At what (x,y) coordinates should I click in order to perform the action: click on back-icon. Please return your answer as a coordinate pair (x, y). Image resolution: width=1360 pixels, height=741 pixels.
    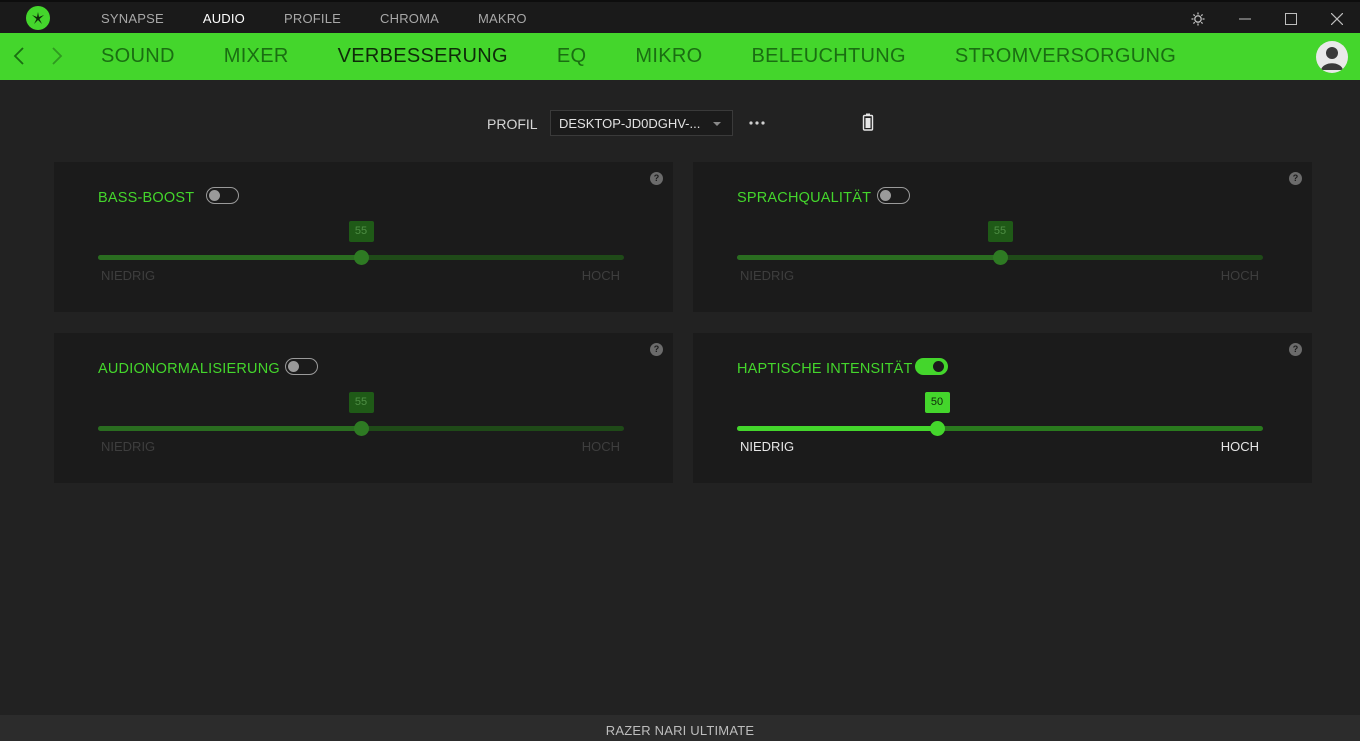
    Looking at the image, I should click on (20, 56).